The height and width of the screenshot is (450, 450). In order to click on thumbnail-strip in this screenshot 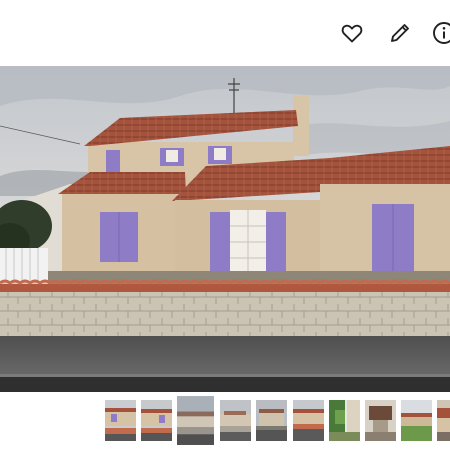, I will do `click(225, 421)`.